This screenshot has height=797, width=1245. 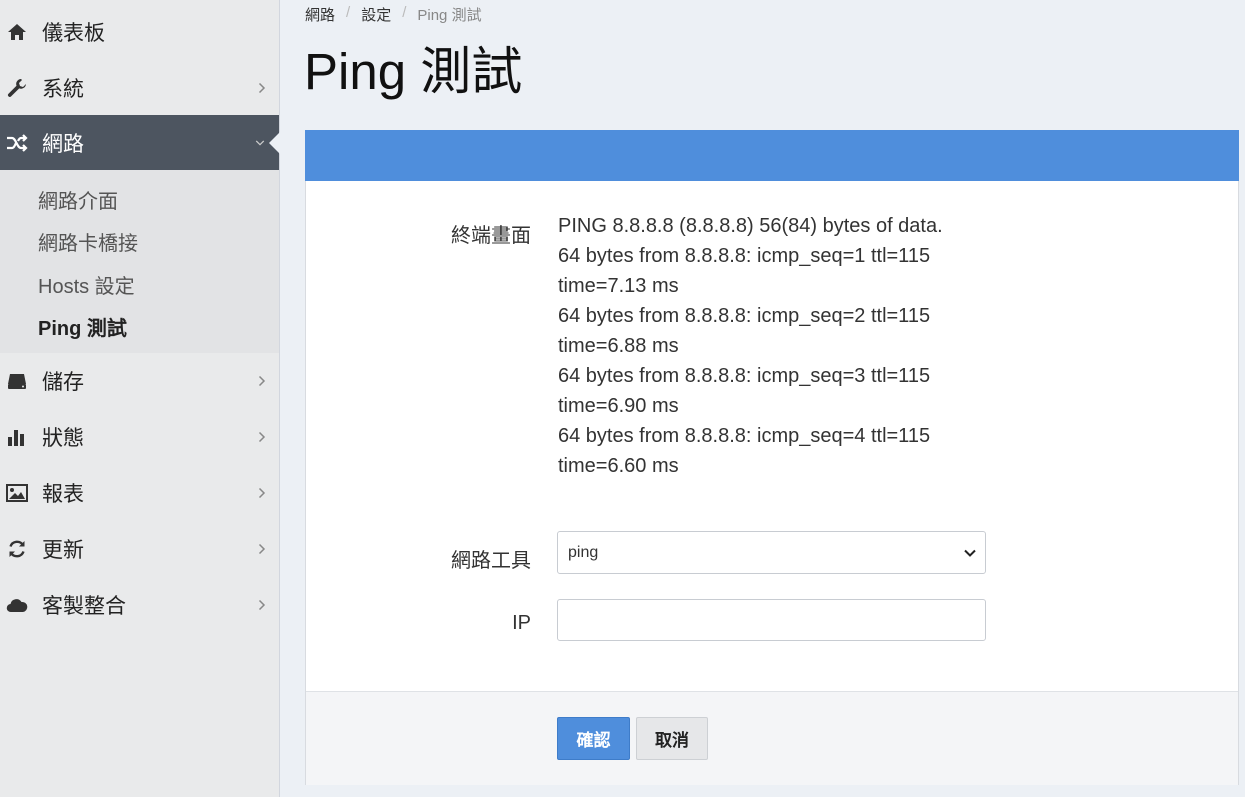 I want to click on submenu-item-bridge: 網路卡橋接, so click(x=88, y=241).